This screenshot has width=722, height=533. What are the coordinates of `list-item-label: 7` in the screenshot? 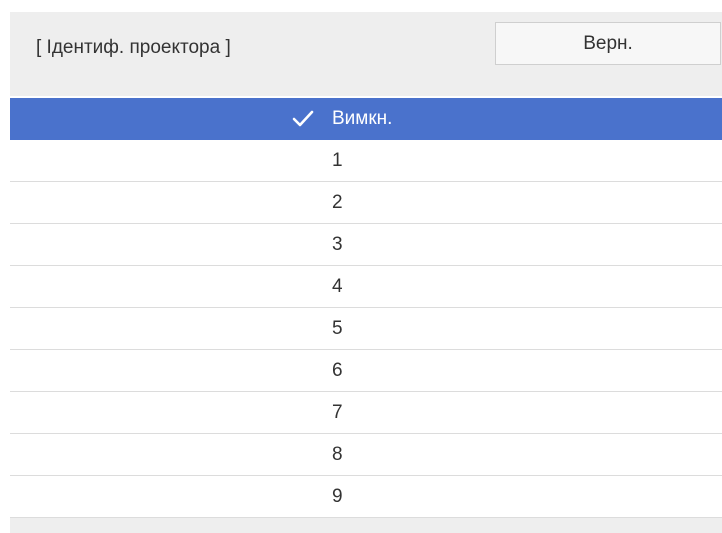 It's located at (337, 412).